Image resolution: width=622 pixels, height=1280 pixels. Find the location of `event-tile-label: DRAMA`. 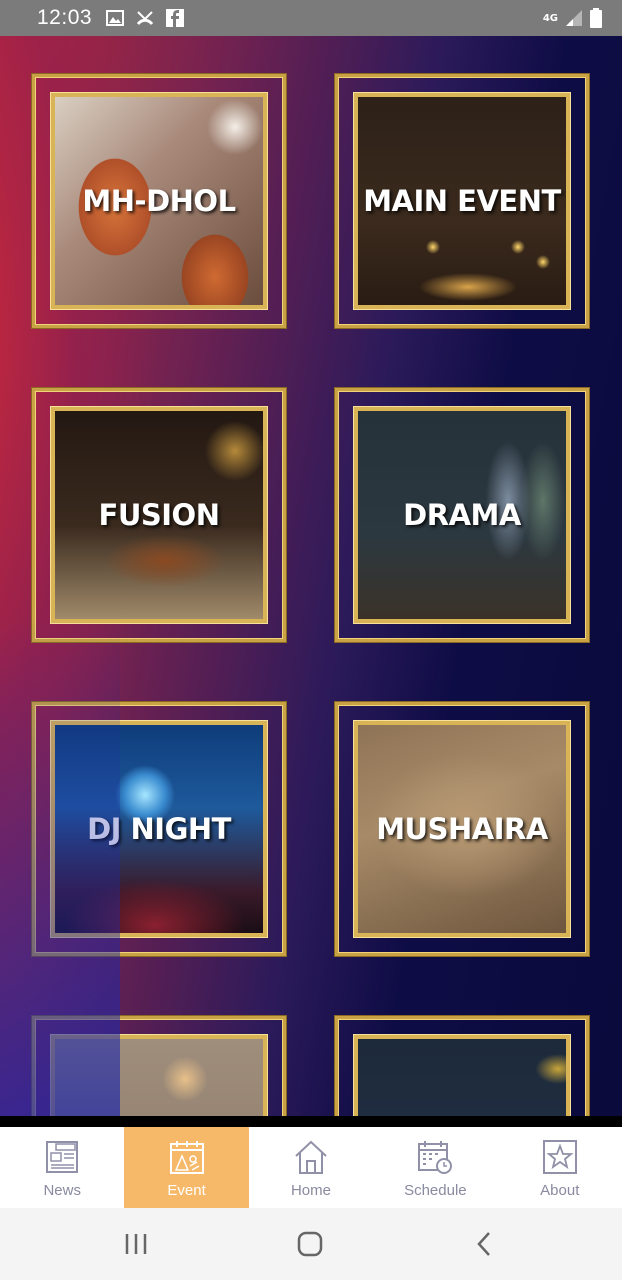

event-tile-label: DRAMA is located at coordinates (462, 515).